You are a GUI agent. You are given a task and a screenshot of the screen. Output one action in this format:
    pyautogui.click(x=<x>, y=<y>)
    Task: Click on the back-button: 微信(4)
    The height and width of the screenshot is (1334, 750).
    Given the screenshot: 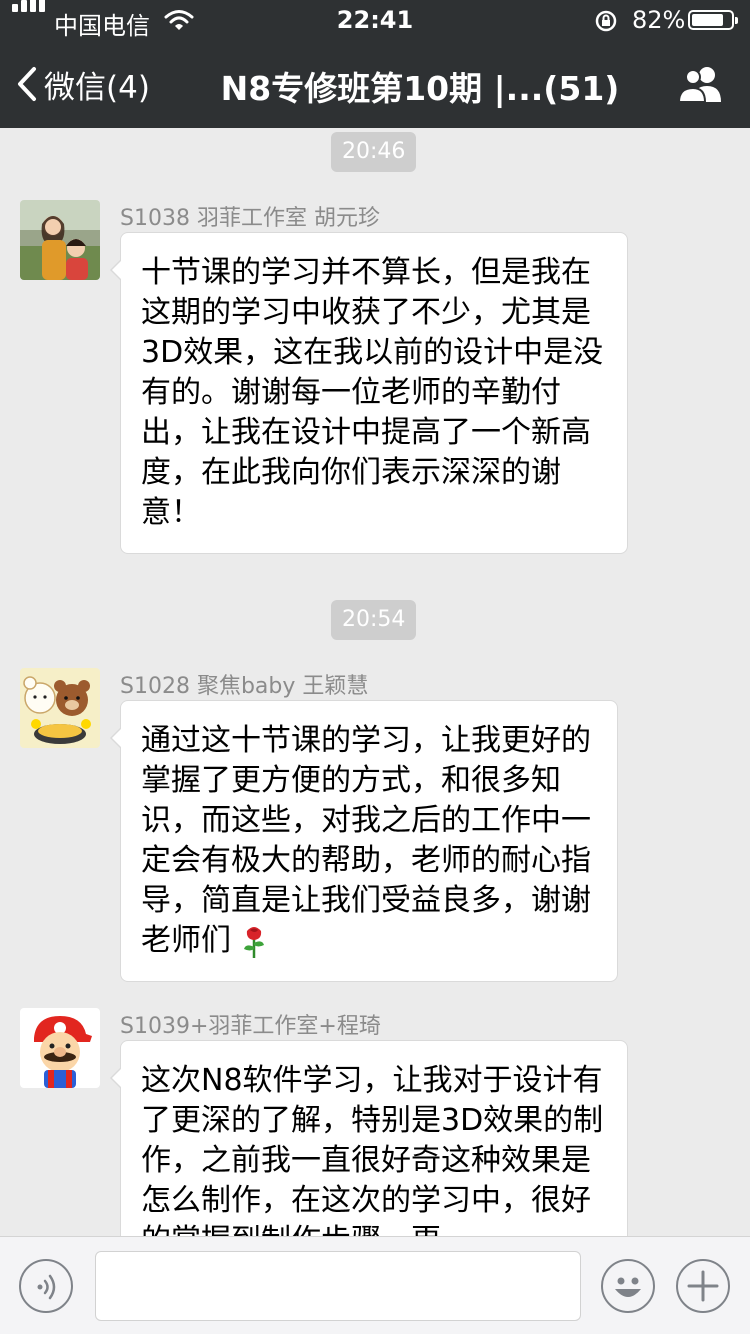 What is the action you would take?
    pyautogui.click(x=83, y=84)
    